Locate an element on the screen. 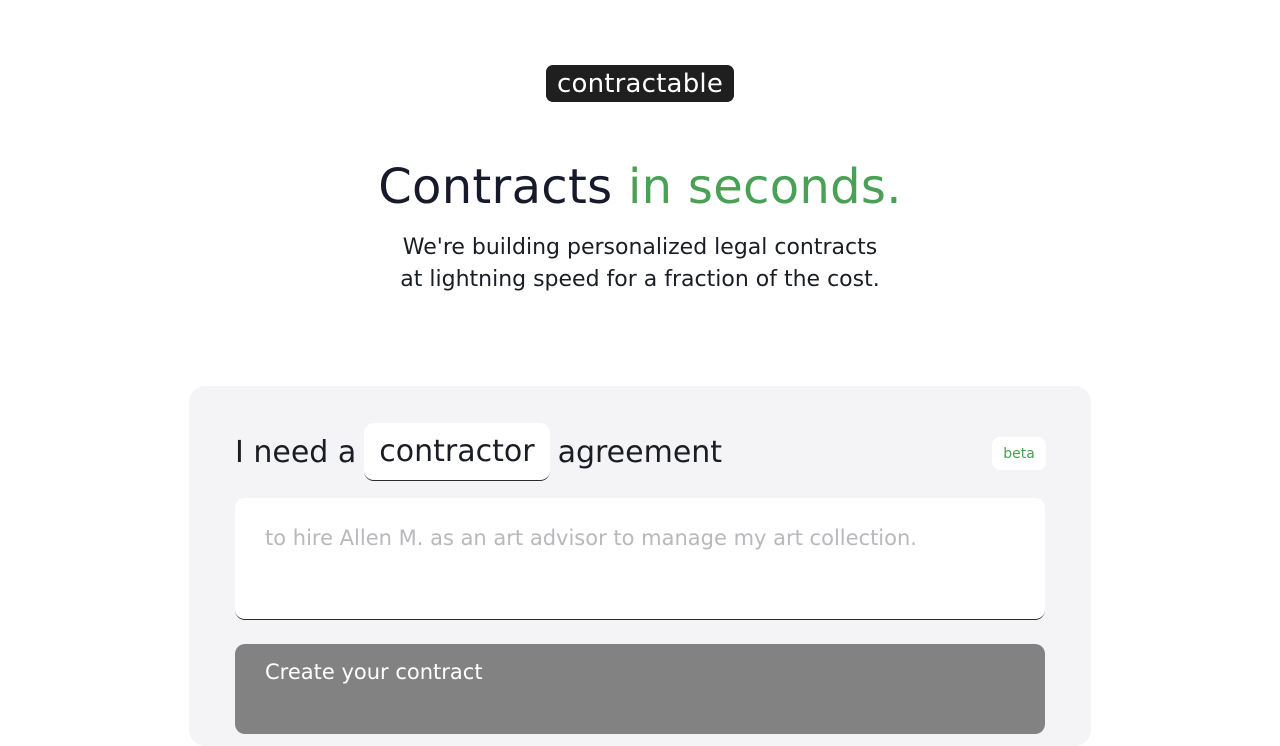  contract-type-value: contractor is located at coordinates (457, 451).